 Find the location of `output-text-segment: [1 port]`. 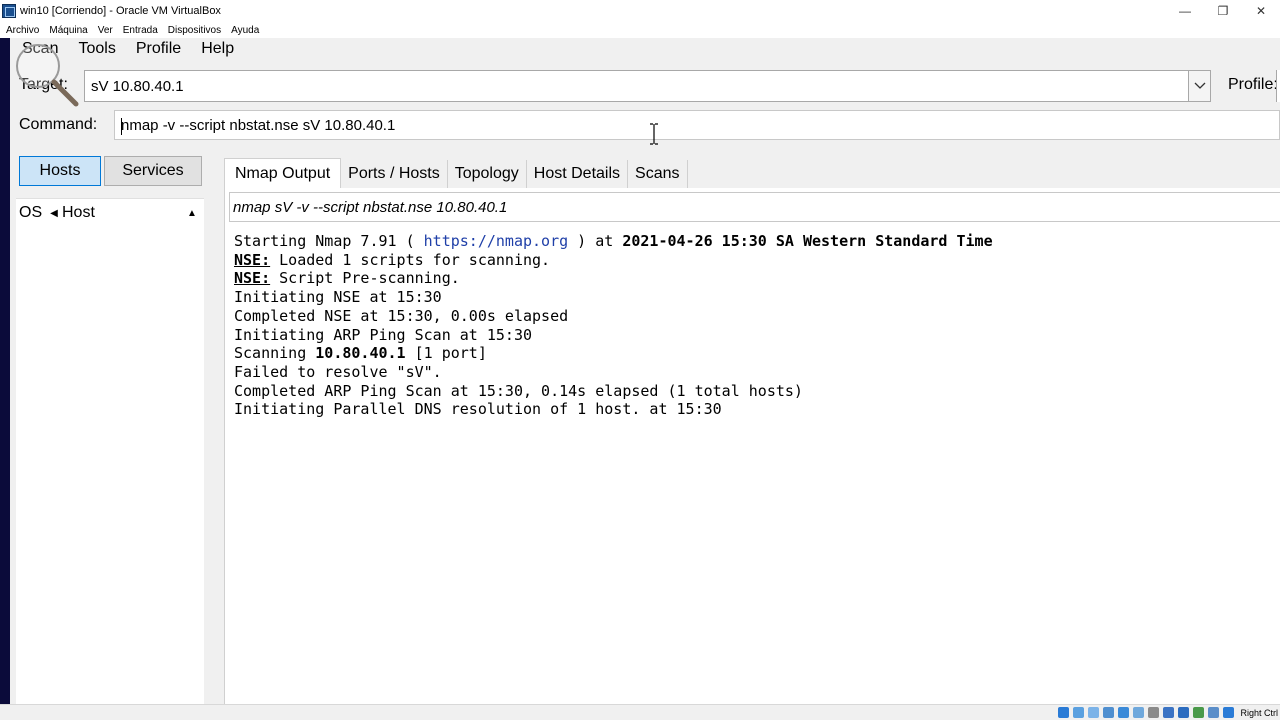

output-text-segment: [1 port] is located at coordinates (446, 353).